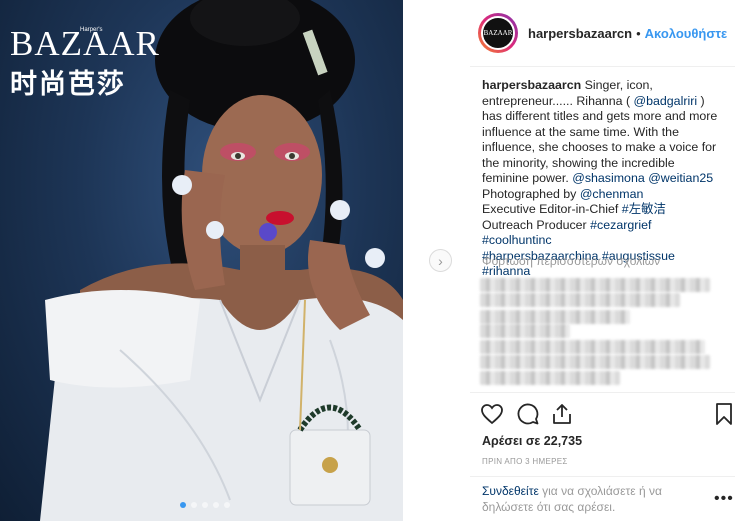 Image resolution: width=735 pixels, height=521 pixels. Describe the element at coordinates (552, 209) in the screenshot. I see `caption-text: Executive Editor-in-Chief` at that location.